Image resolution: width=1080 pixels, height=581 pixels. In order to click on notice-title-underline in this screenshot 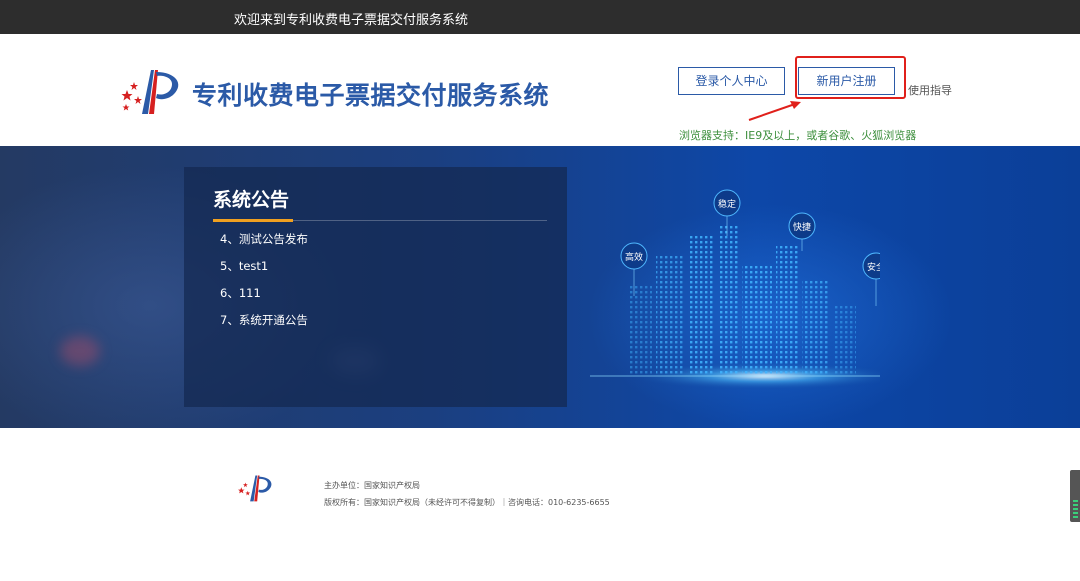, I will do `click(253, 220)`.